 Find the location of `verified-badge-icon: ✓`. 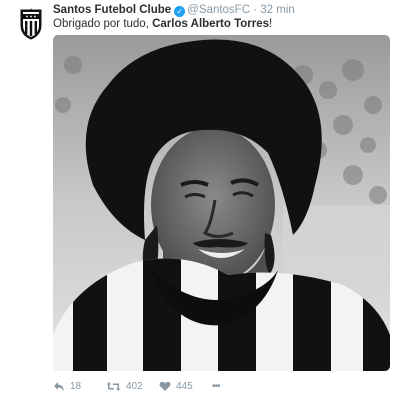

verified-badge-icon: ✓ is located at coordinates (180, 11).